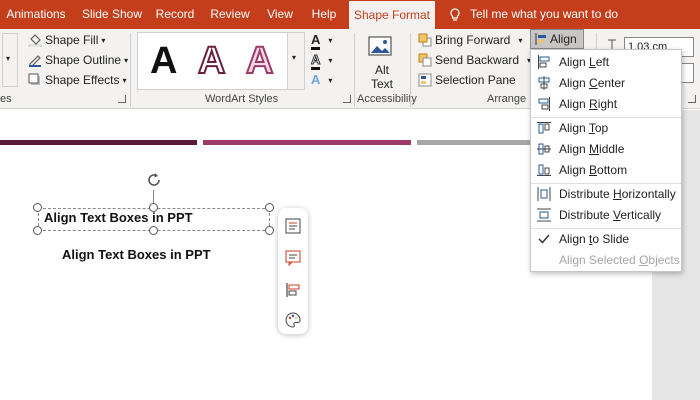 The width and height of the screenshot is (700, 400). Describe the element at coordinates (380, 46) in the screenshot. I see `alt-text-picture-icon` at that location.